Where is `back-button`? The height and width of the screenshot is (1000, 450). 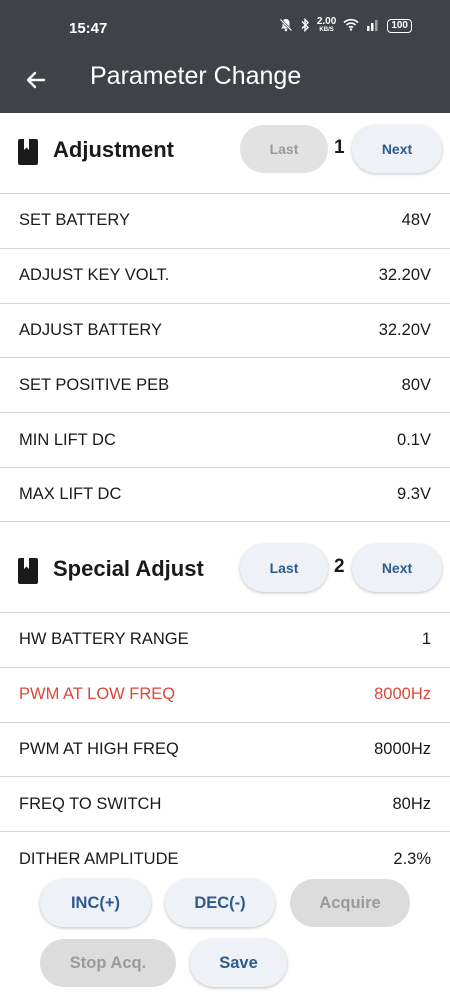
back-button is located at coordinates (36, 80).